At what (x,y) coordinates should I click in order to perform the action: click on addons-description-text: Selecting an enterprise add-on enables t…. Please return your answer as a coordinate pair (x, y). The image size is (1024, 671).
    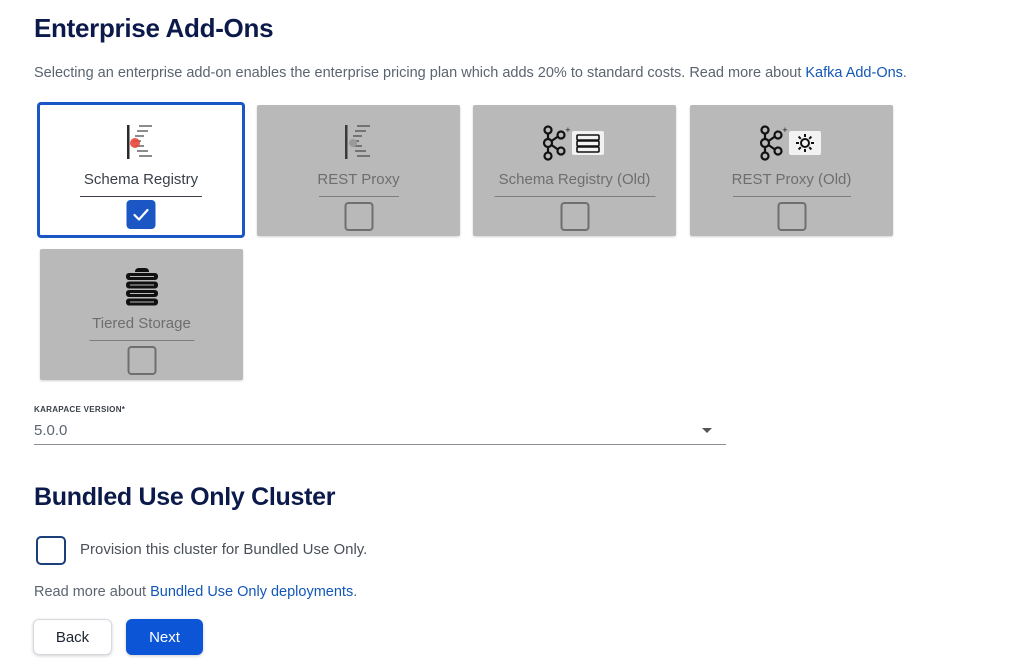
    Looking at the image, I should click on (420, 73).